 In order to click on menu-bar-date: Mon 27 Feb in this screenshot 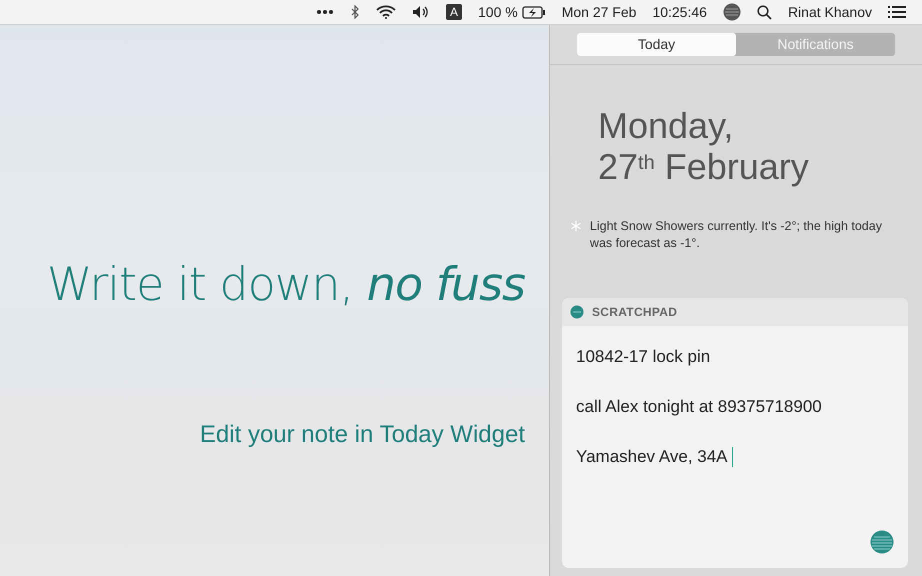, I will do `click(599, 12)`.